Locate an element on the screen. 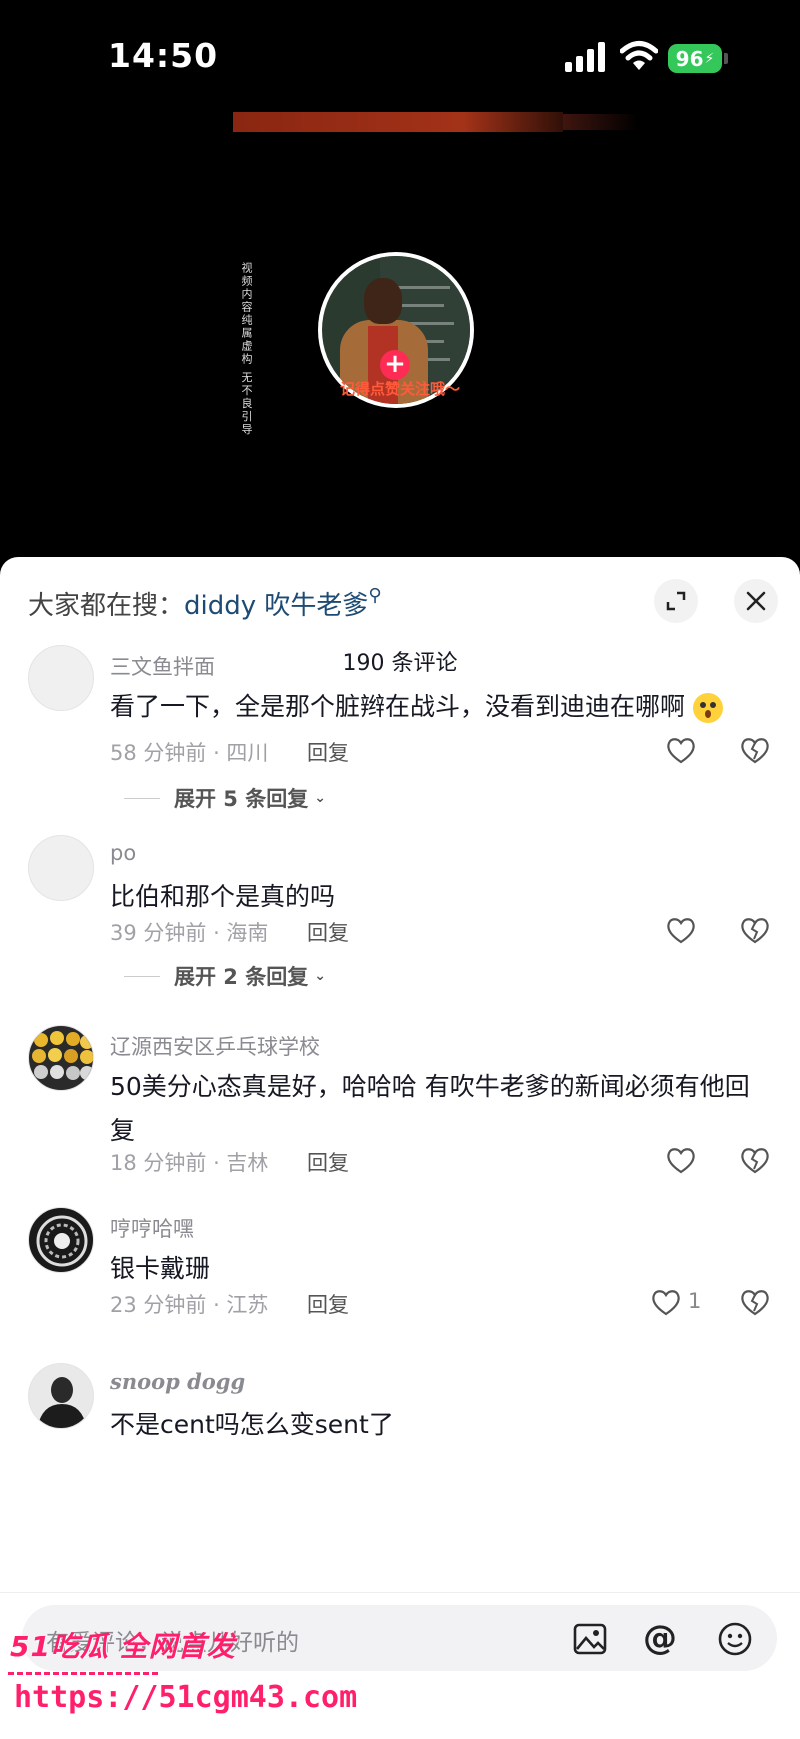 This screenshot has width=800, height=1739. mention-icon: @ is located at coordinates (660, 1639).